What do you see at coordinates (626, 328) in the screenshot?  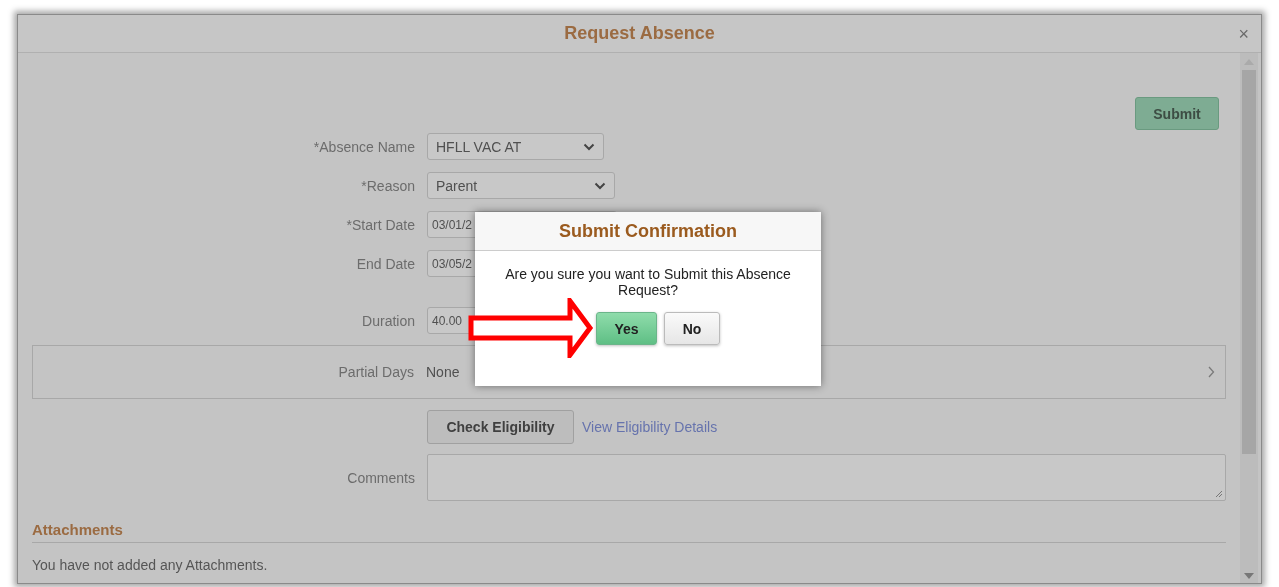 I see `confirm-button: Yes` at bounding box center [626, 328].